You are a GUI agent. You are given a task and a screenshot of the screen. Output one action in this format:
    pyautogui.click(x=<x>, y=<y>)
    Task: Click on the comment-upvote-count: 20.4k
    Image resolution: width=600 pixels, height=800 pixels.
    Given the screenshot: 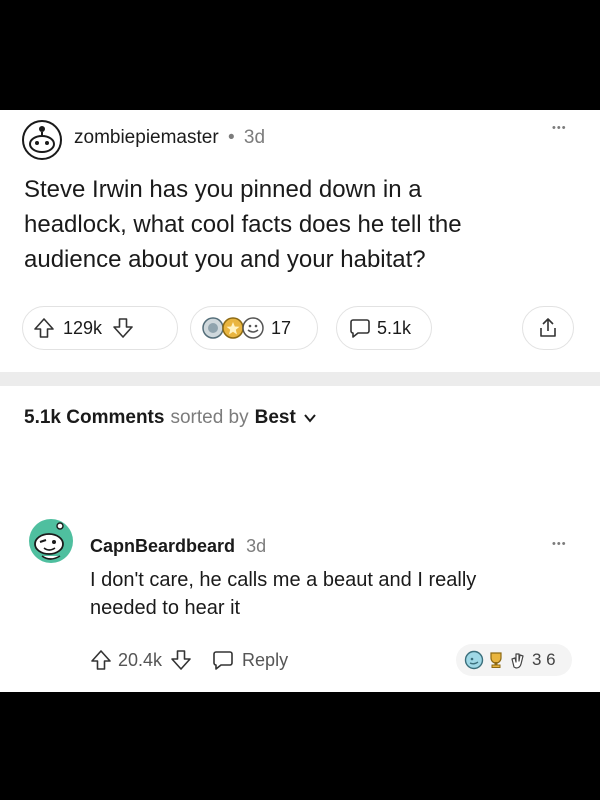 What is the action you would take?
    pyautogui.click(x=140, y=659)
    